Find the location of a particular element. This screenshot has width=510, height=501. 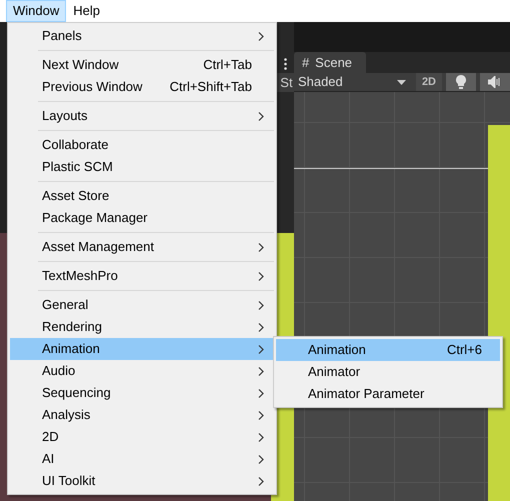

menu-item: Next Window Ctrl+Tab is located at coordinates (142, 65).